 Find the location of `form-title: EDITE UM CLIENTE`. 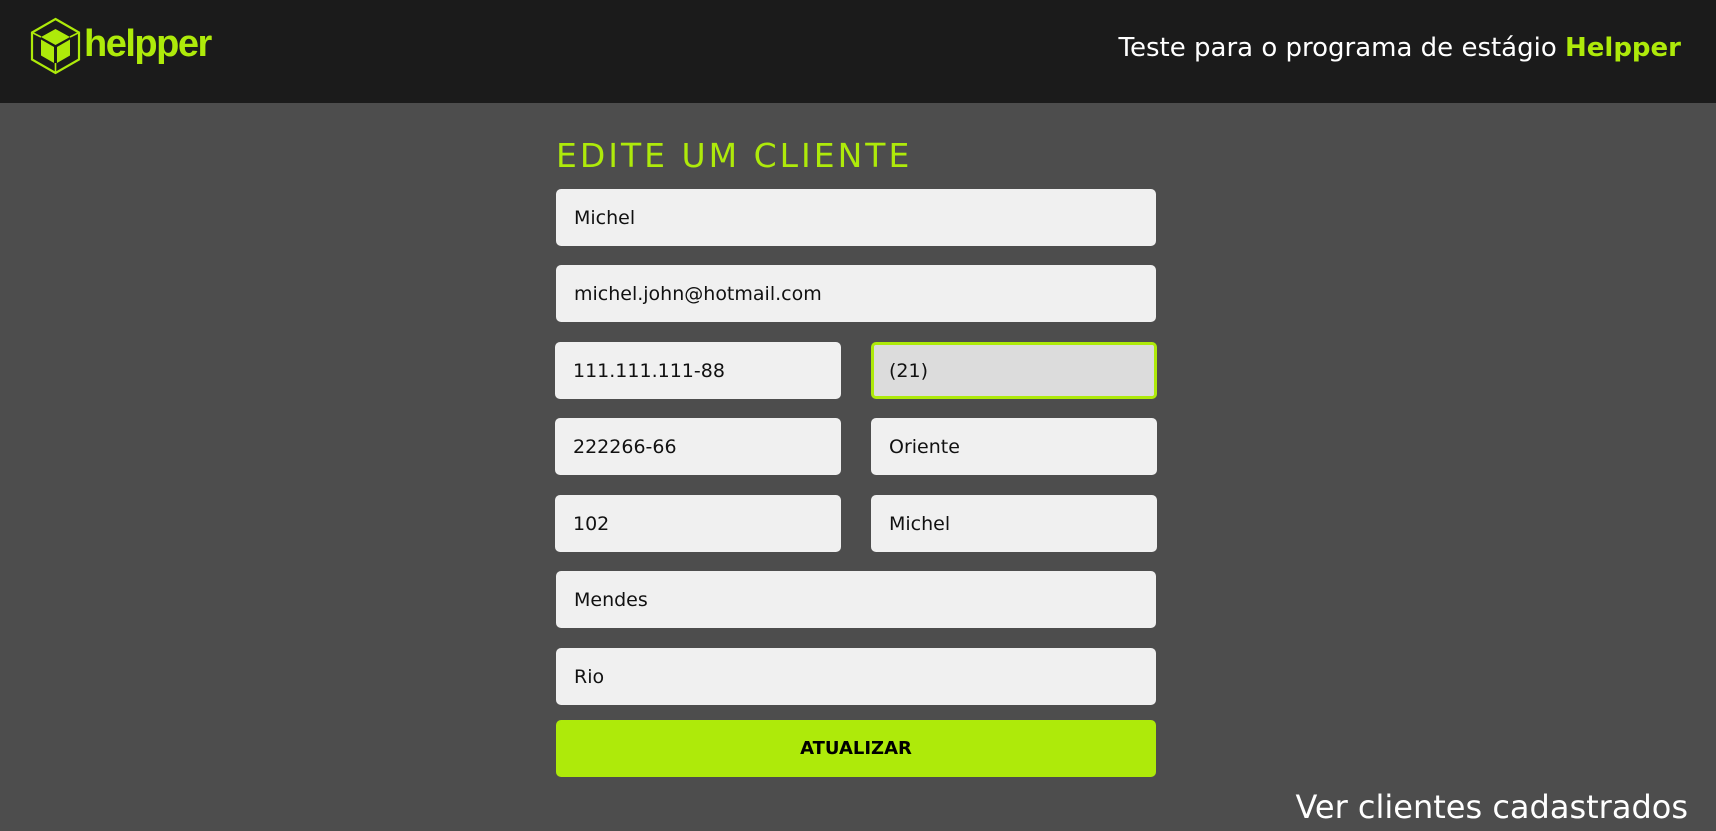

form-title: EDITE UM CLIENTE is located at coordinates (734, 155).